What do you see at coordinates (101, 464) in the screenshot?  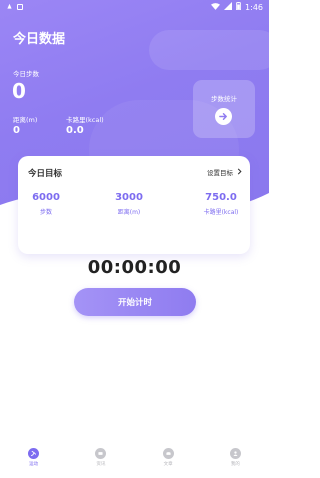 I see `tab-news-label: 资讯` at bounding box center [101, 464].